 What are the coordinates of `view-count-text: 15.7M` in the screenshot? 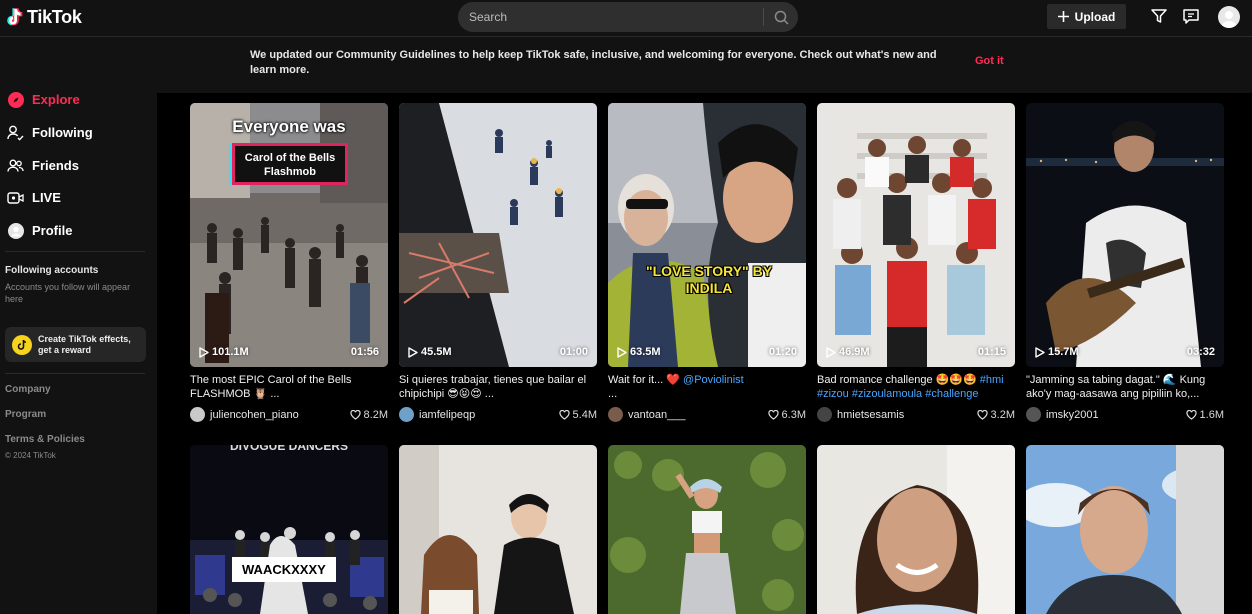 It's located at (1063, 352).